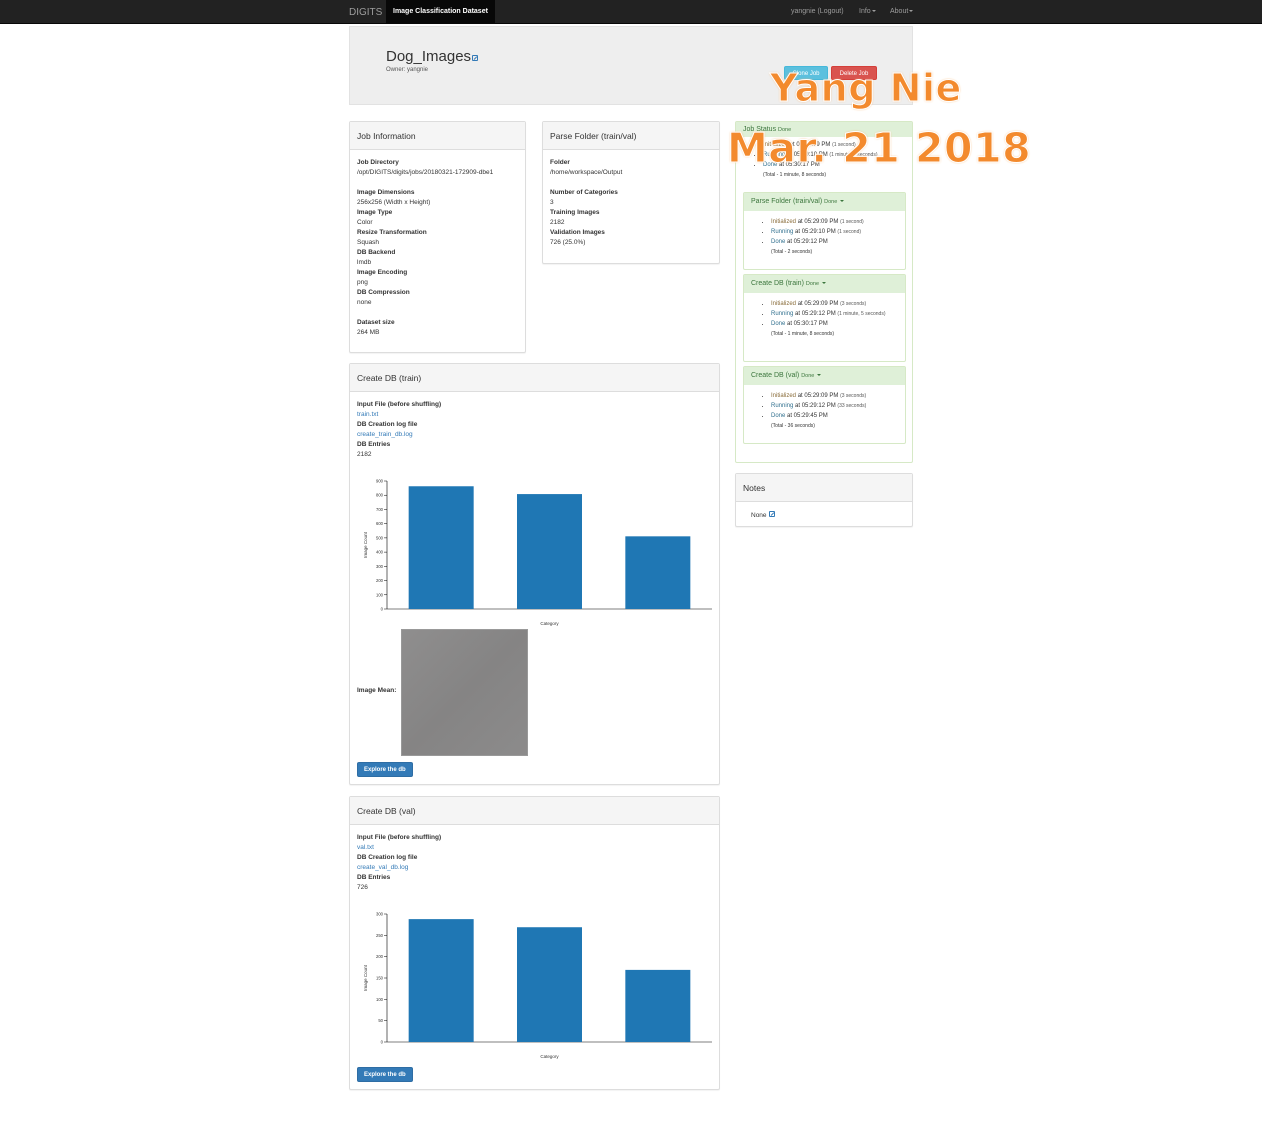  What do you see at coordinates (759, 515) in the screenshot?
I see `notes-value: None` at bounding box center [759, 515].